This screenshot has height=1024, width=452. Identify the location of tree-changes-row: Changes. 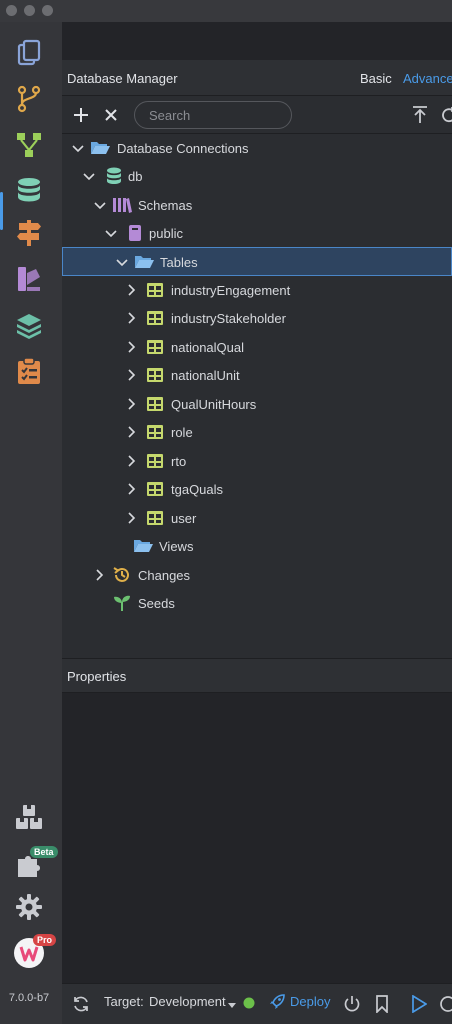
(257, 575).